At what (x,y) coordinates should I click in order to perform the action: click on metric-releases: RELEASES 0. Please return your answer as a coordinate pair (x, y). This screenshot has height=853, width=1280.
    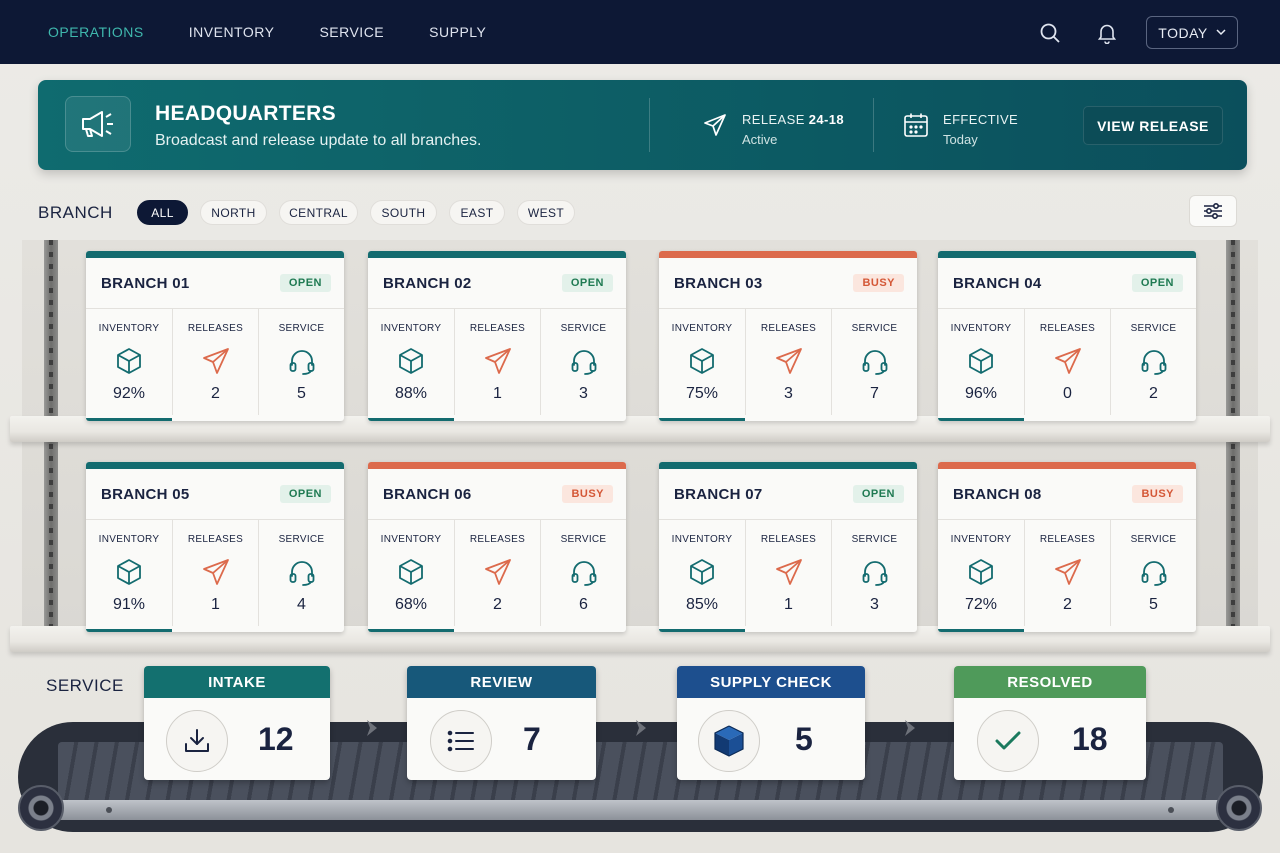
    Looking at the image, I should click on (1067, 362).